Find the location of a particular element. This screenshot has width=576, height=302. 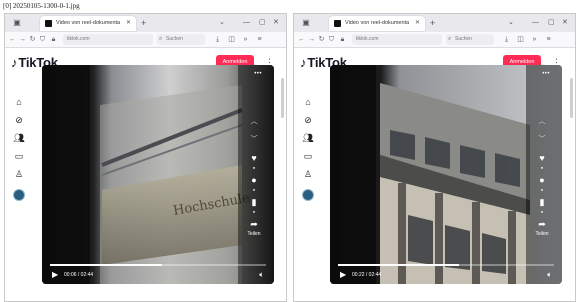

video-time: 00:22 / 02:44 is located at coordinates (367, 275).